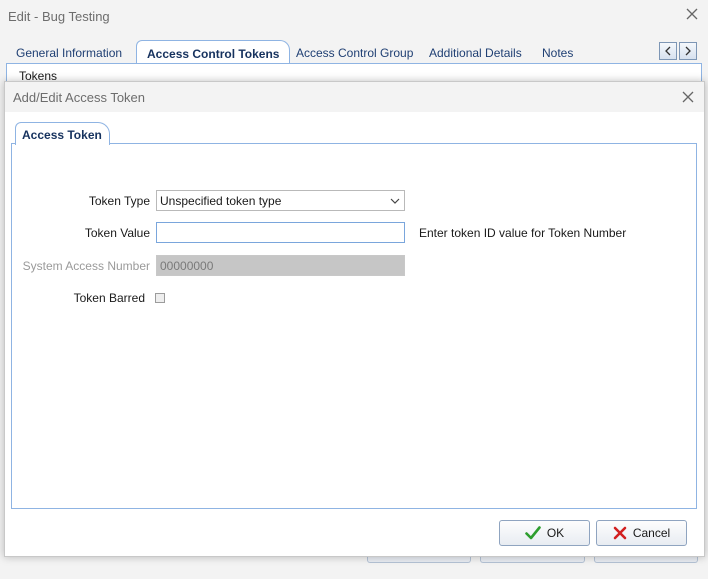 The width and height of the screenshot is (708, 579). What do you see at coordinates (117, 233) in the screenshot?
I see `token-value-label: Token Value` at bounding box center [117, 233].